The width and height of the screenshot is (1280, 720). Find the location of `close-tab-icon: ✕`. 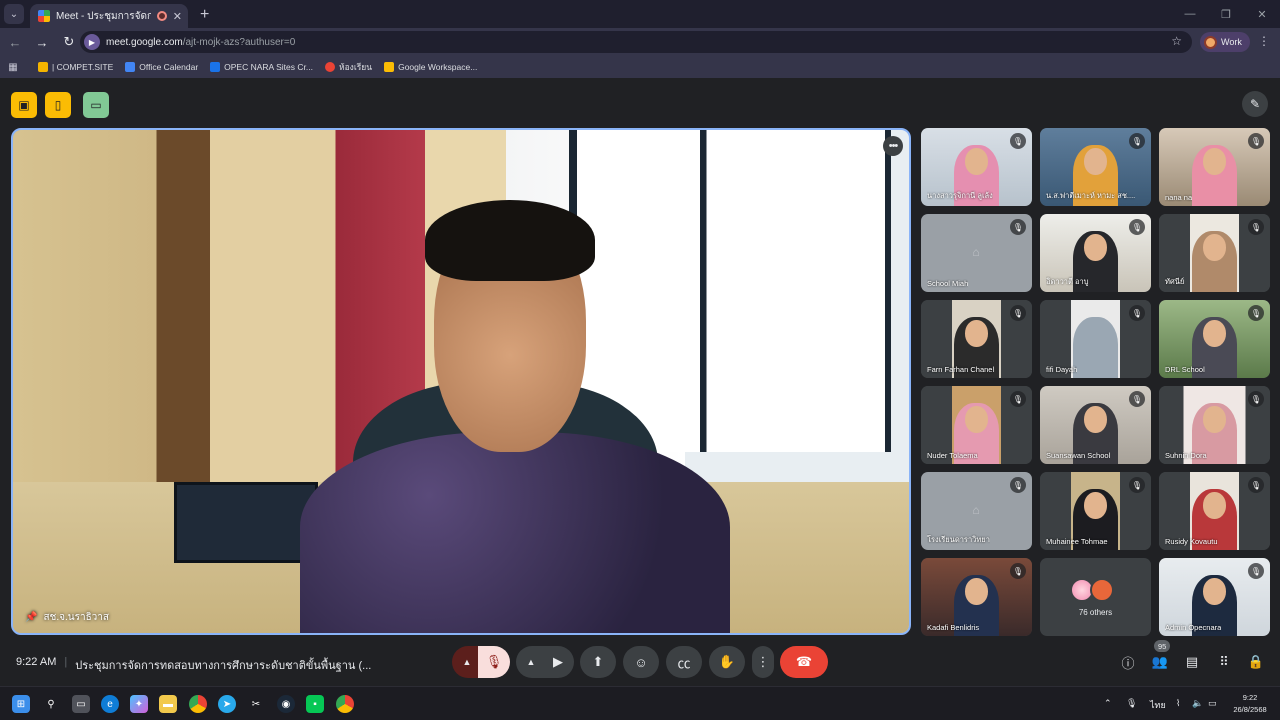

close-tab-icon: ✕ is located at coordinates (177, 16).